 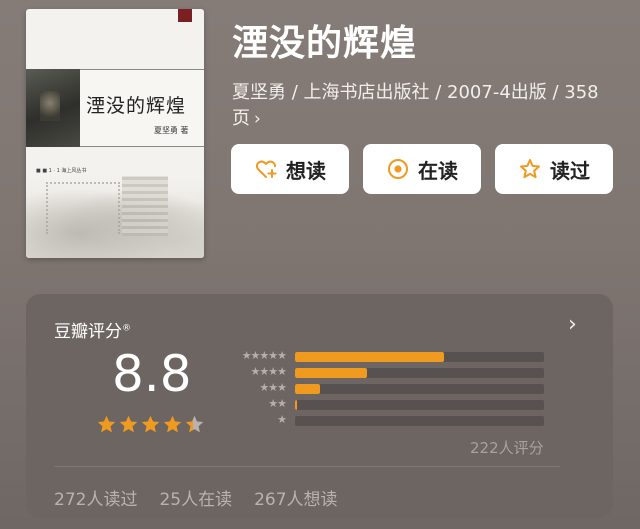 What do you see at coordinates (507, 448) in the screenshot?
I see `rating-count: 222人评分` at bounding box center [507, 448].